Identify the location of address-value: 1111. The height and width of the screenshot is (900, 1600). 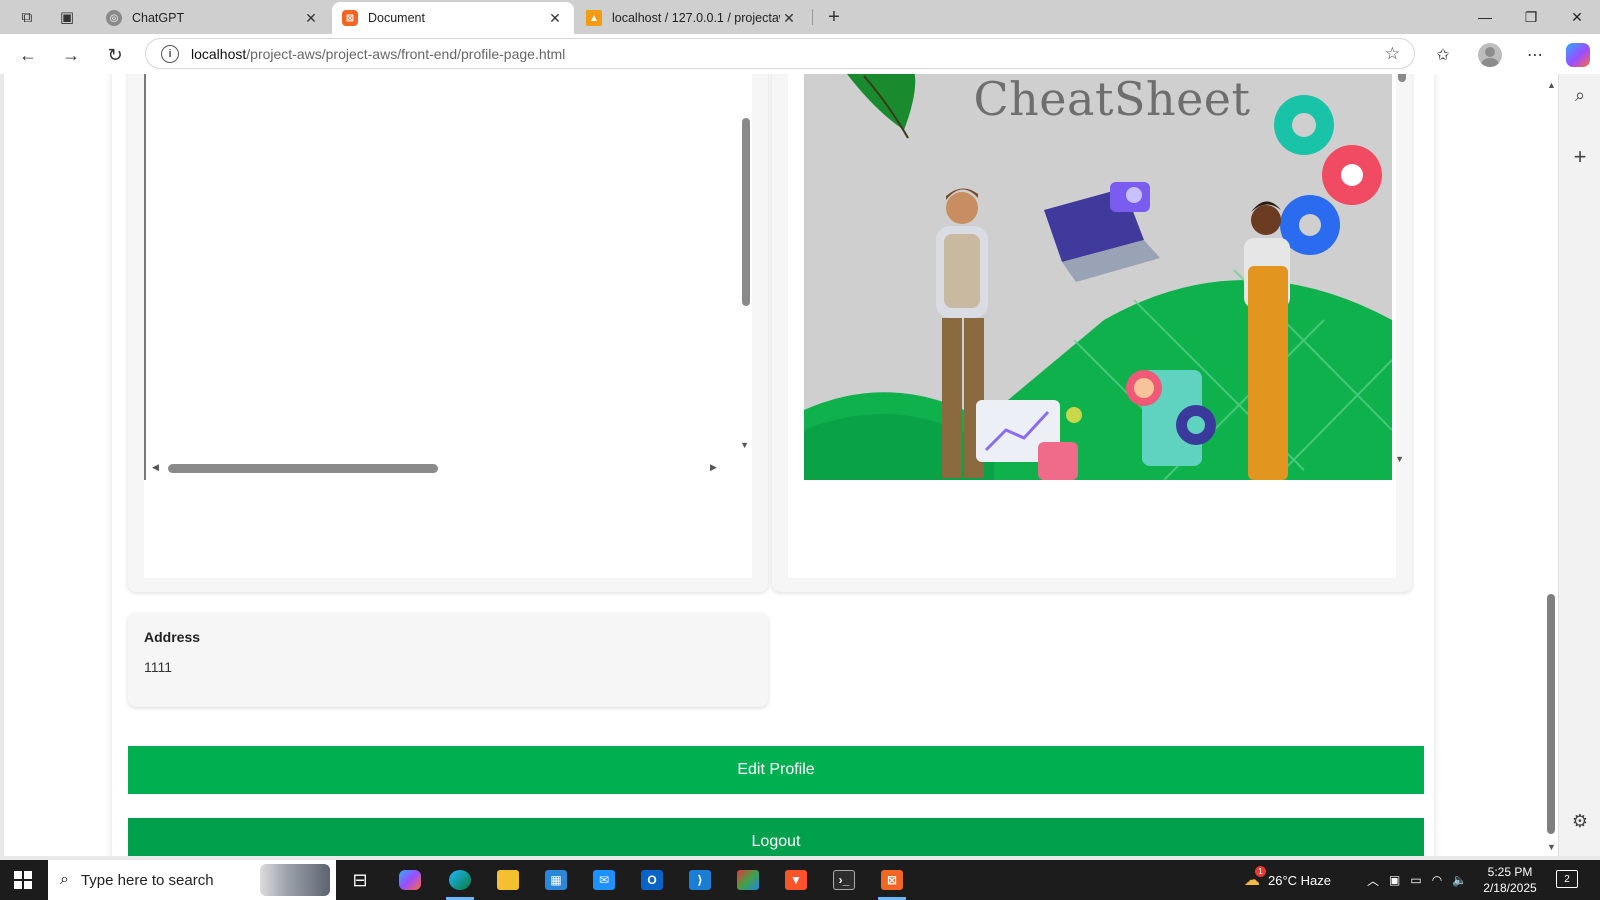
(158, 667).